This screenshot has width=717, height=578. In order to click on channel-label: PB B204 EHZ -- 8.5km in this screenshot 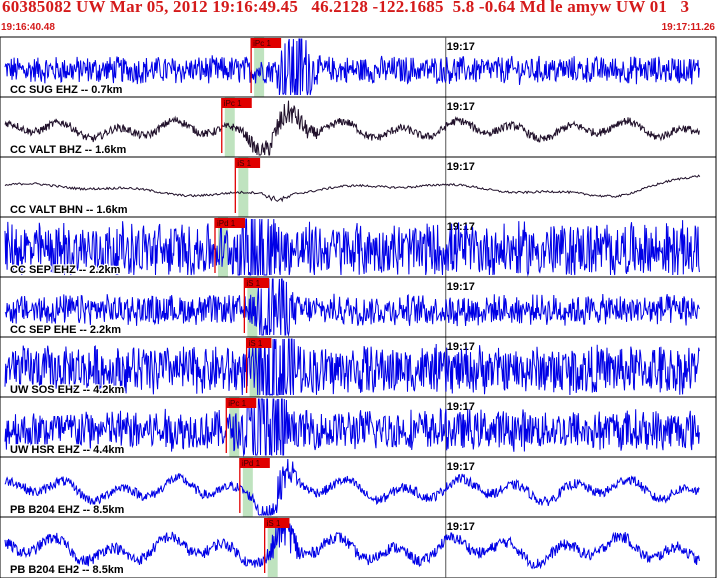, I will do `click(67, 510)`.